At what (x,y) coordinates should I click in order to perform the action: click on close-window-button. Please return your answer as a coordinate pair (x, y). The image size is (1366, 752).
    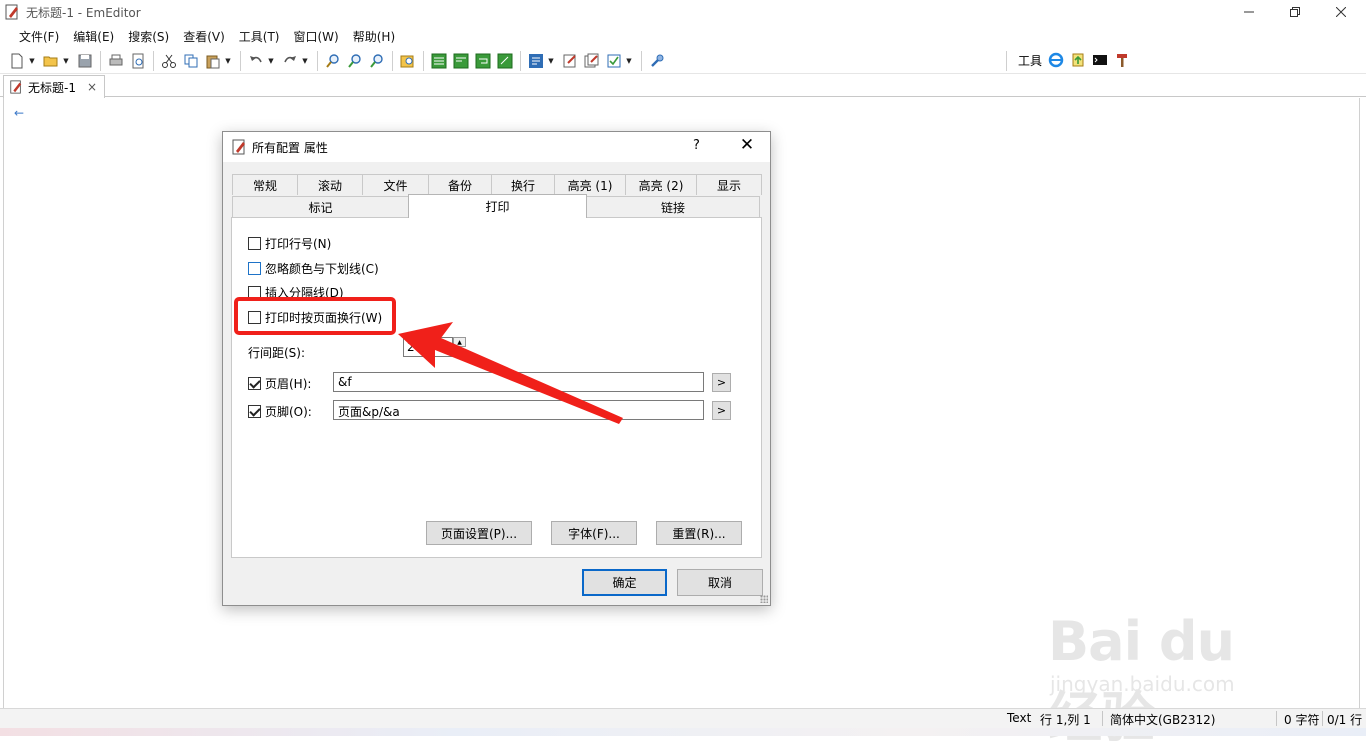
    Looking at the image, I should click on (1341, 12).